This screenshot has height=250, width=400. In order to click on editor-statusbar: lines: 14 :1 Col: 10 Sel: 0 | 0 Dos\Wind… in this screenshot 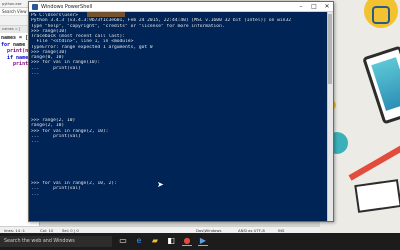, I will do `click(160, 229)`.